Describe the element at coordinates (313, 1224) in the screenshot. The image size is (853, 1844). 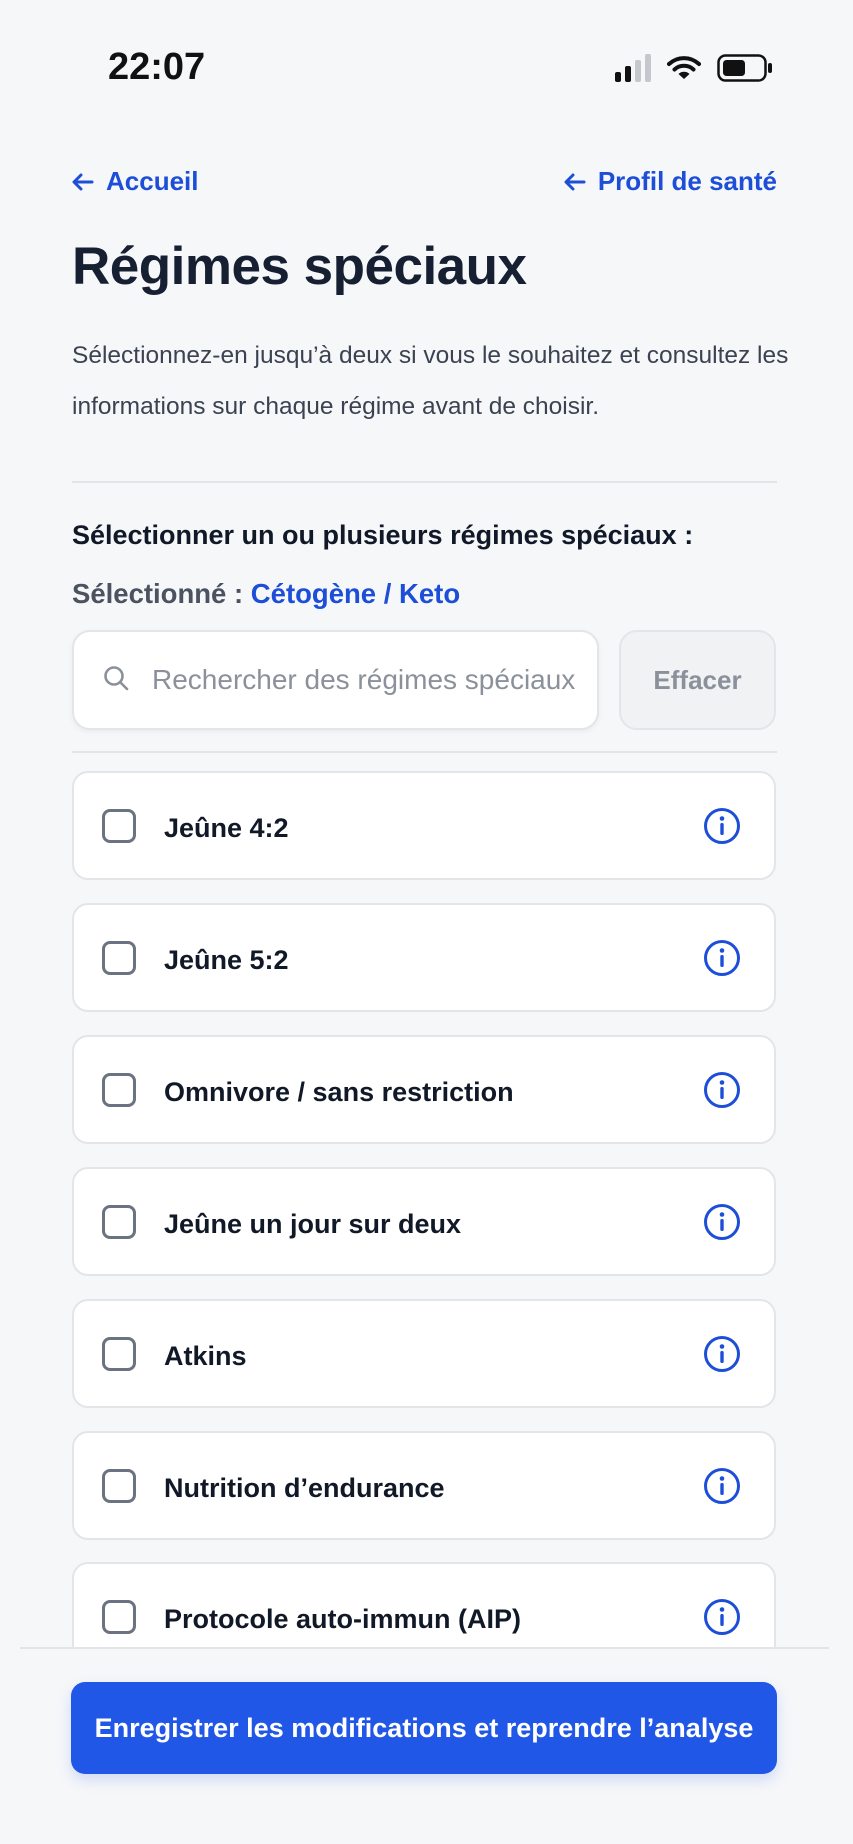
I see `diet-option-label: Jeûne un jour sur deux` at that location.